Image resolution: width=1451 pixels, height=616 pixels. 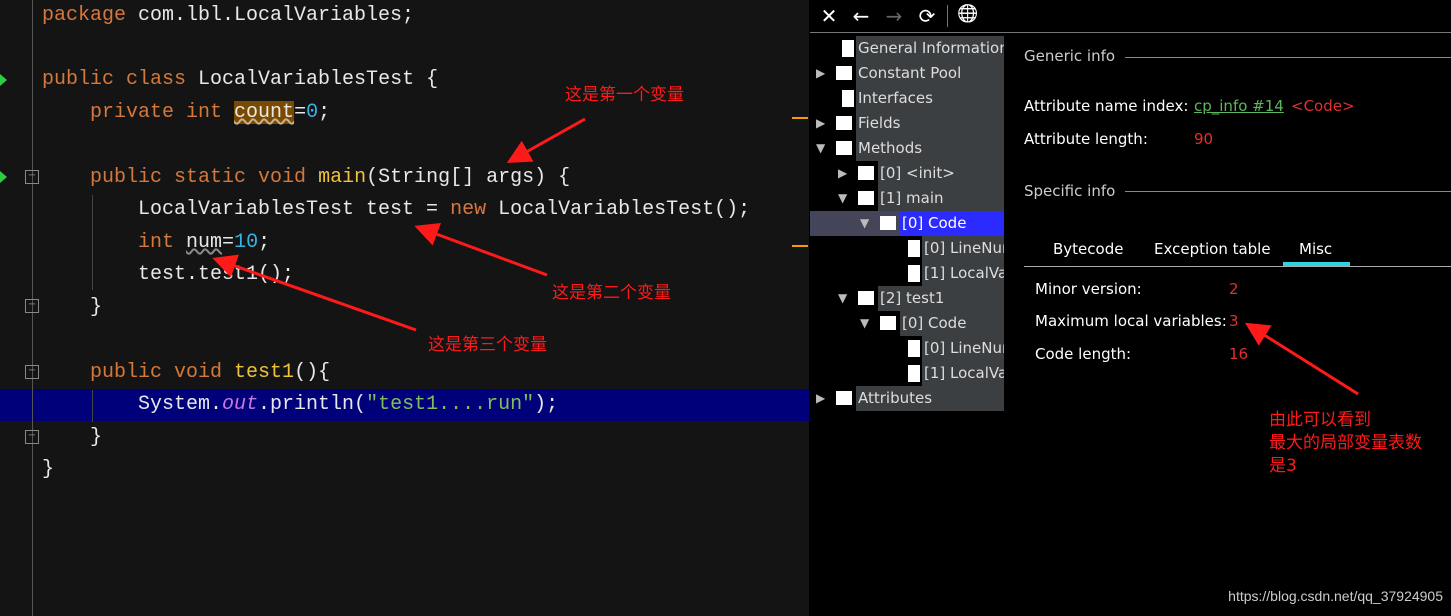 What do you see at coordinates (1301, 359) in the screenshot?
I see `arrow-conclusion` at bounding box center [1301, 359].